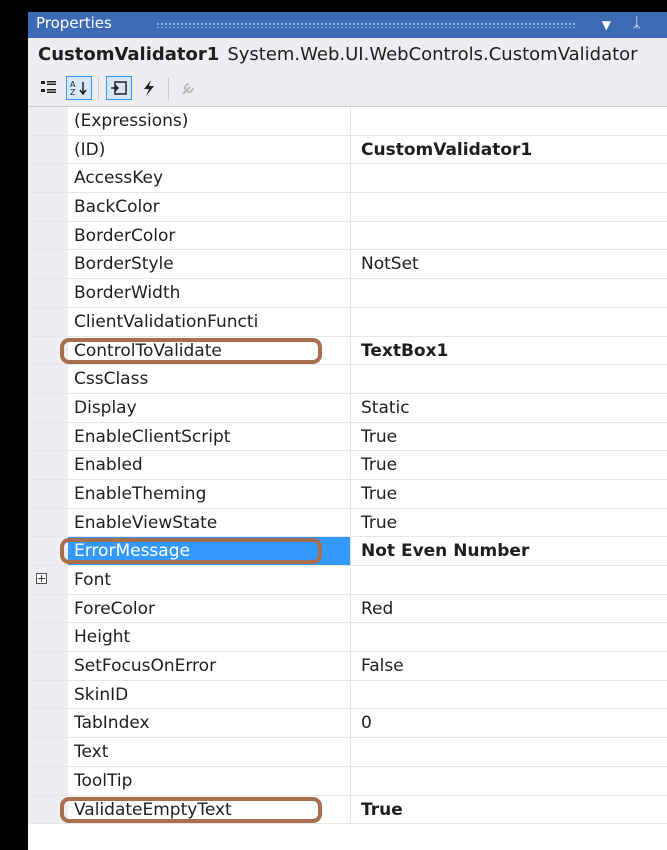 The height and width of the screenshot is (850, 667). I want to click on property-name: ErrorMessage, so click(209, 551).